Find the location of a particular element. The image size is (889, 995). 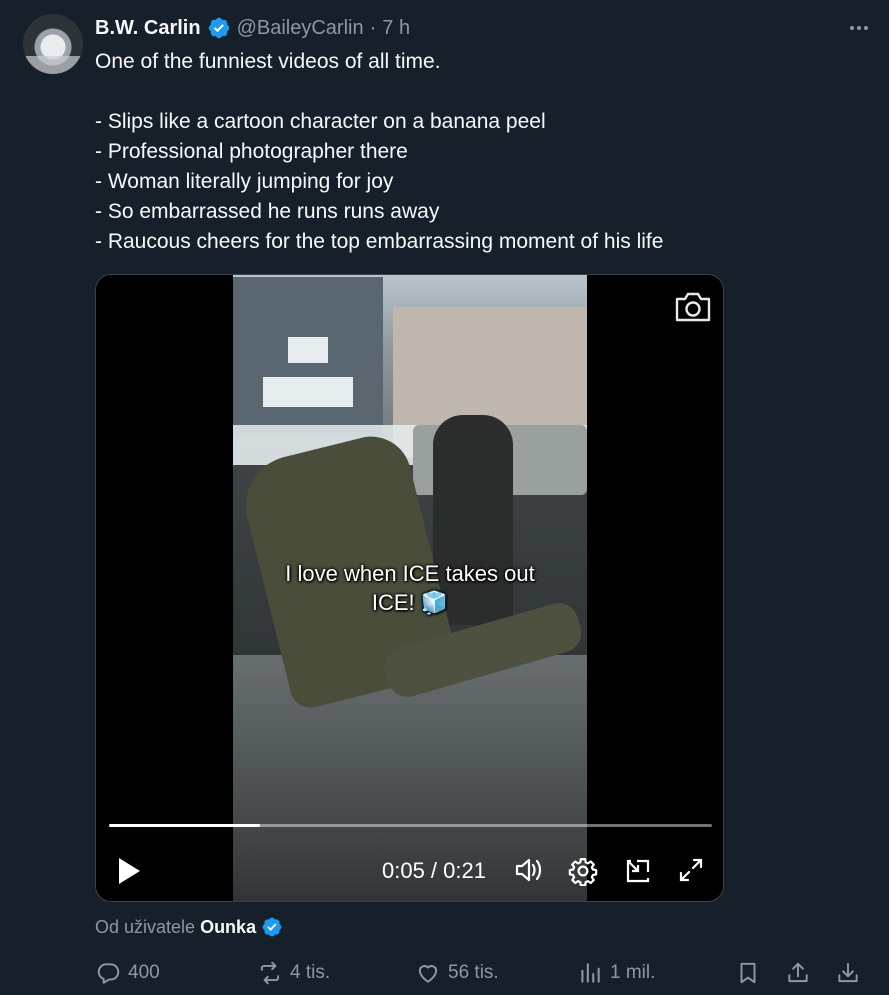

views-button: 1 mil. is located at coordinates (616, 973).